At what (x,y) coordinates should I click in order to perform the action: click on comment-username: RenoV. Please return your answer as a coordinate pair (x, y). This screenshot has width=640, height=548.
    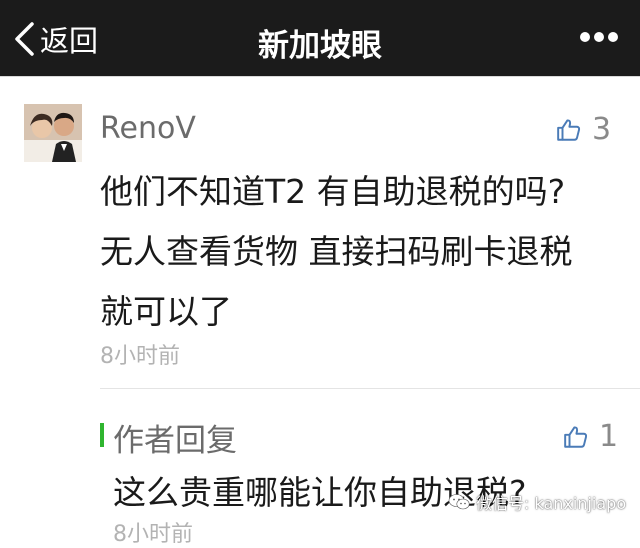
    Looking at the image, I should click on (148, 128).